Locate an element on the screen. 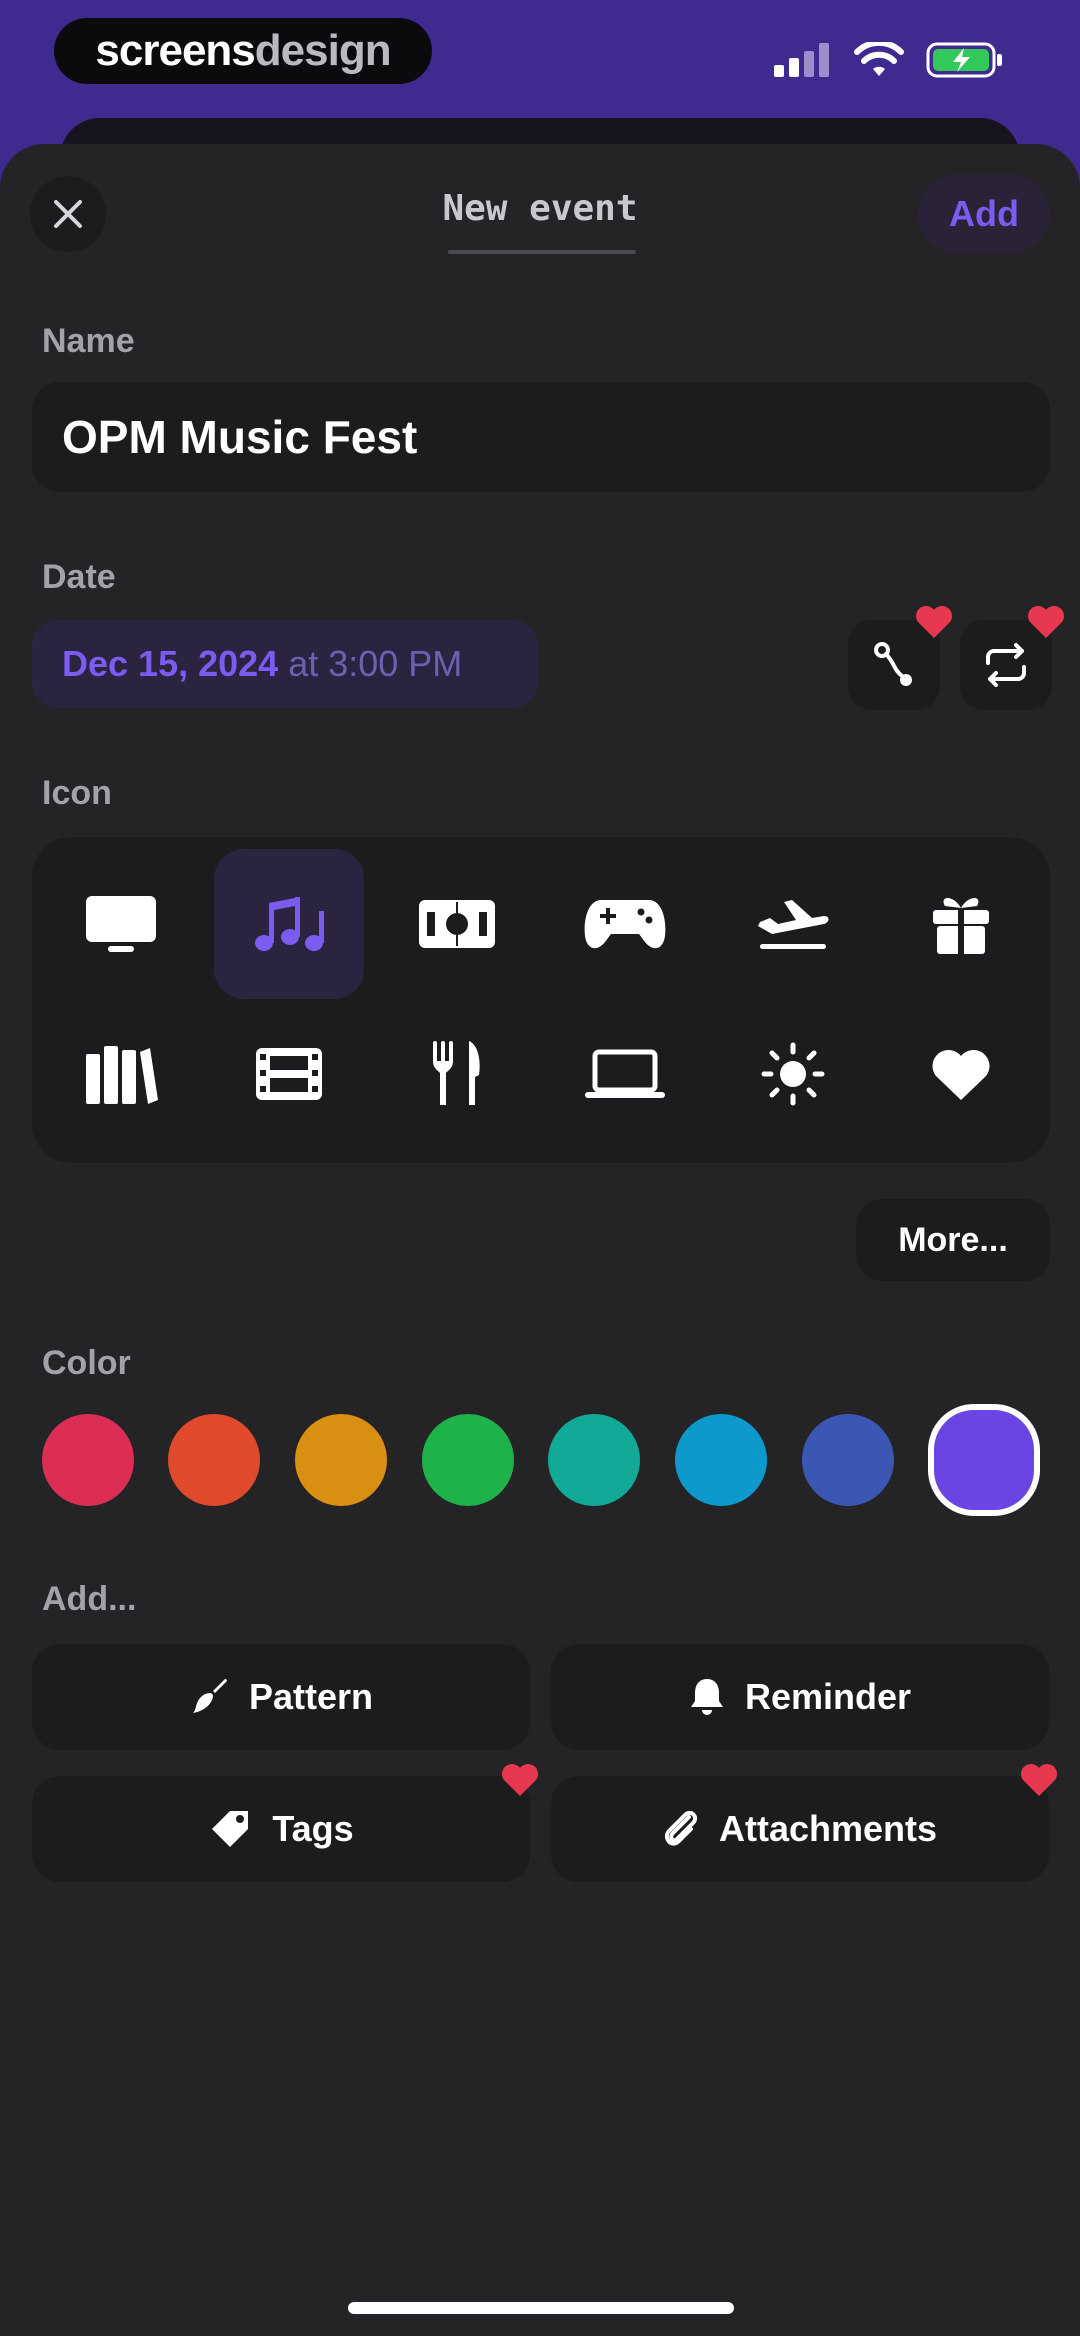  status-bar: screens design is located at coordinates (540, 60).